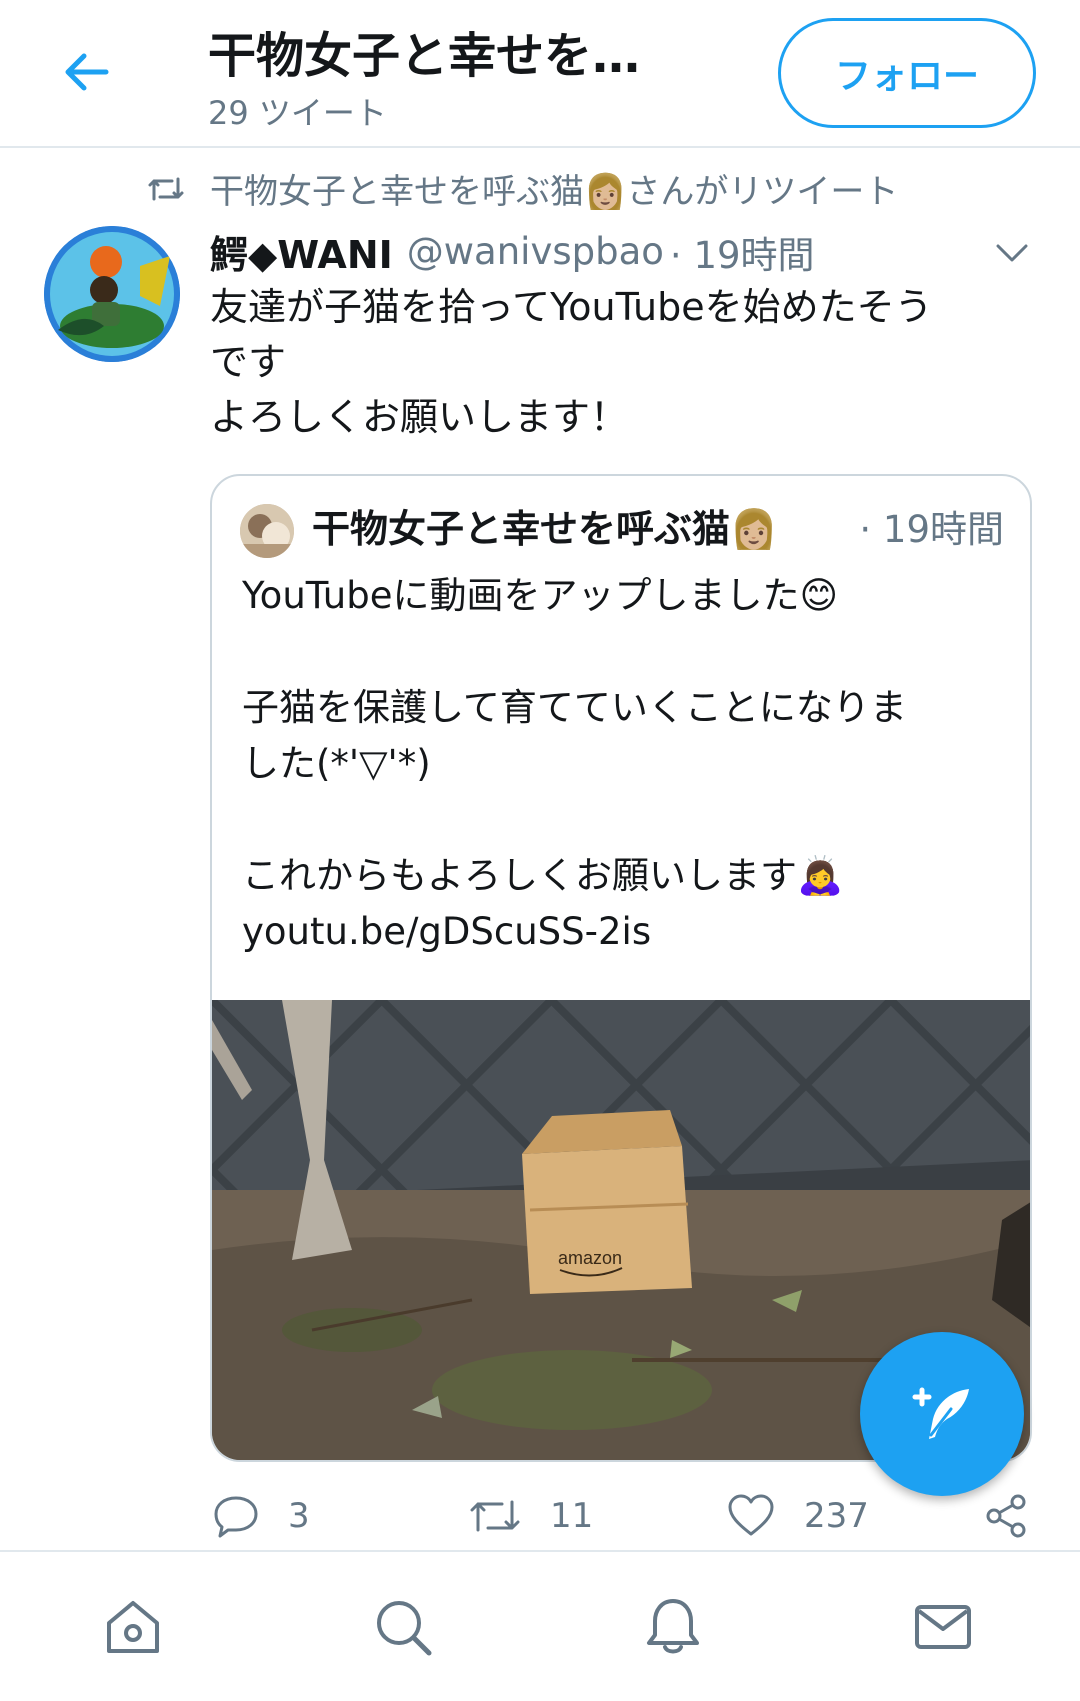  I want to click on tweet-text-line: よろしくお願いします！, so click(419, 417).